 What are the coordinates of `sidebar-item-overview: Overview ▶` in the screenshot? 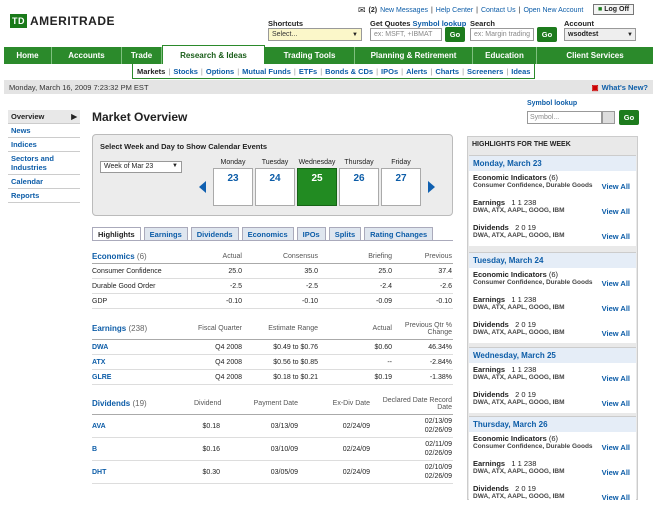 It's located at (44, 117).